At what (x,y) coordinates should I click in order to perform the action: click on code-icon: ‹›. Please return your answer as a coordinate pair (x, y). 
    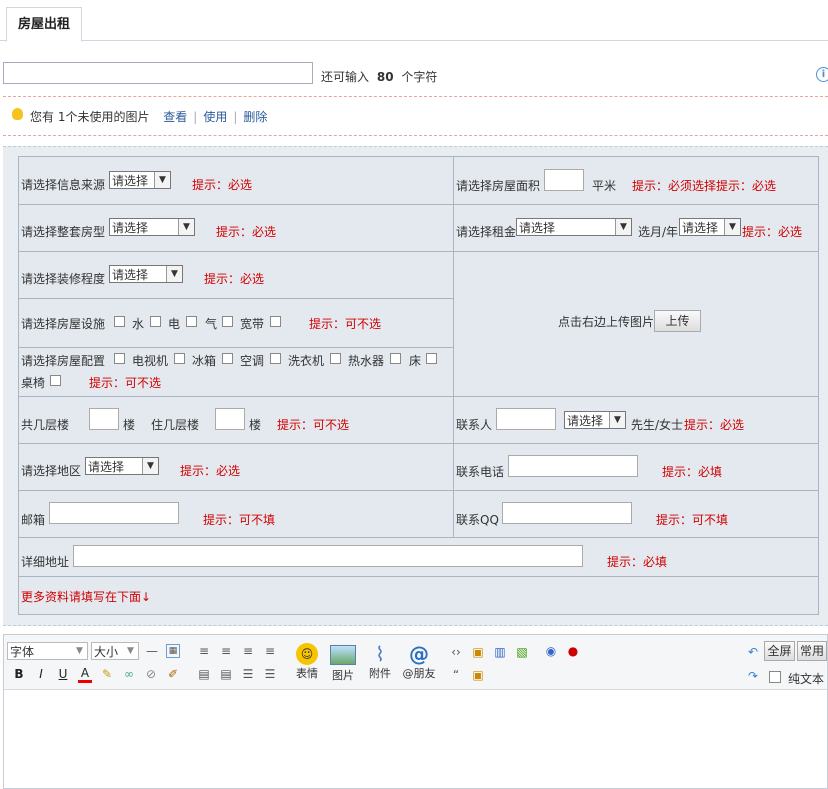
    Looking at the image, I should click on (456, 652).